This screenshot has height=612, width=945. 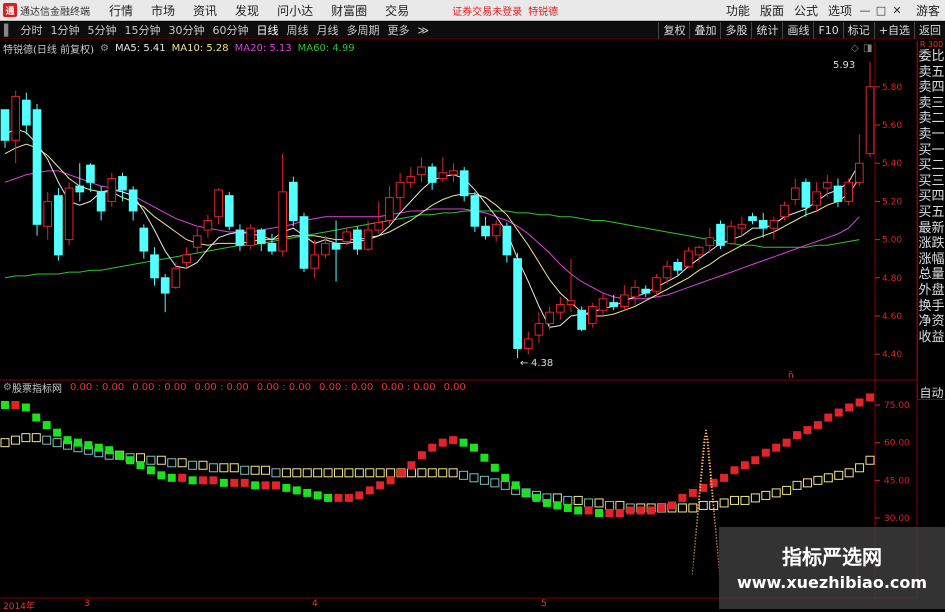 What do you see at coordinates (163, 10) in the screenshot?
I see `menu-item-market: 市场` at bounding box center [163, 10].